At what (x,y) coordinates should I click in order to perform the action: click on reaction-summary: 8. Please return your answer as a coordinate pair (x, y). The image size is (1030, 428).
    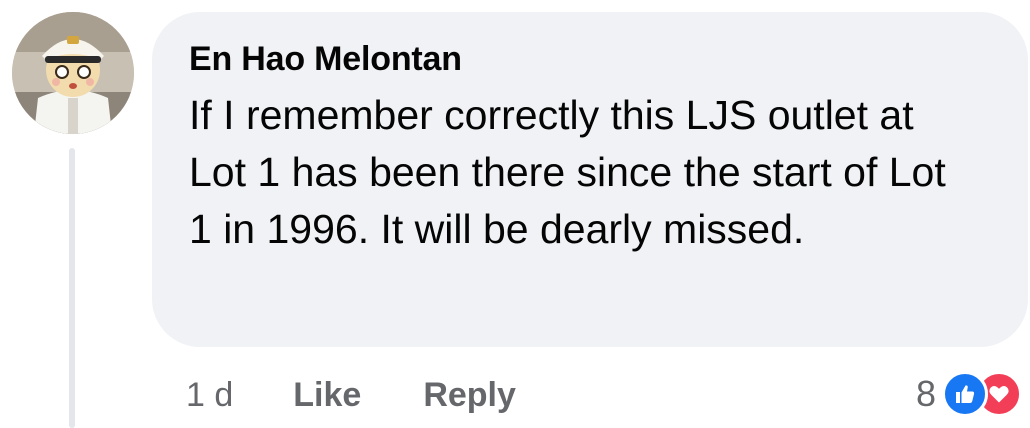
    Looking at the image, I should click on (969, 394).